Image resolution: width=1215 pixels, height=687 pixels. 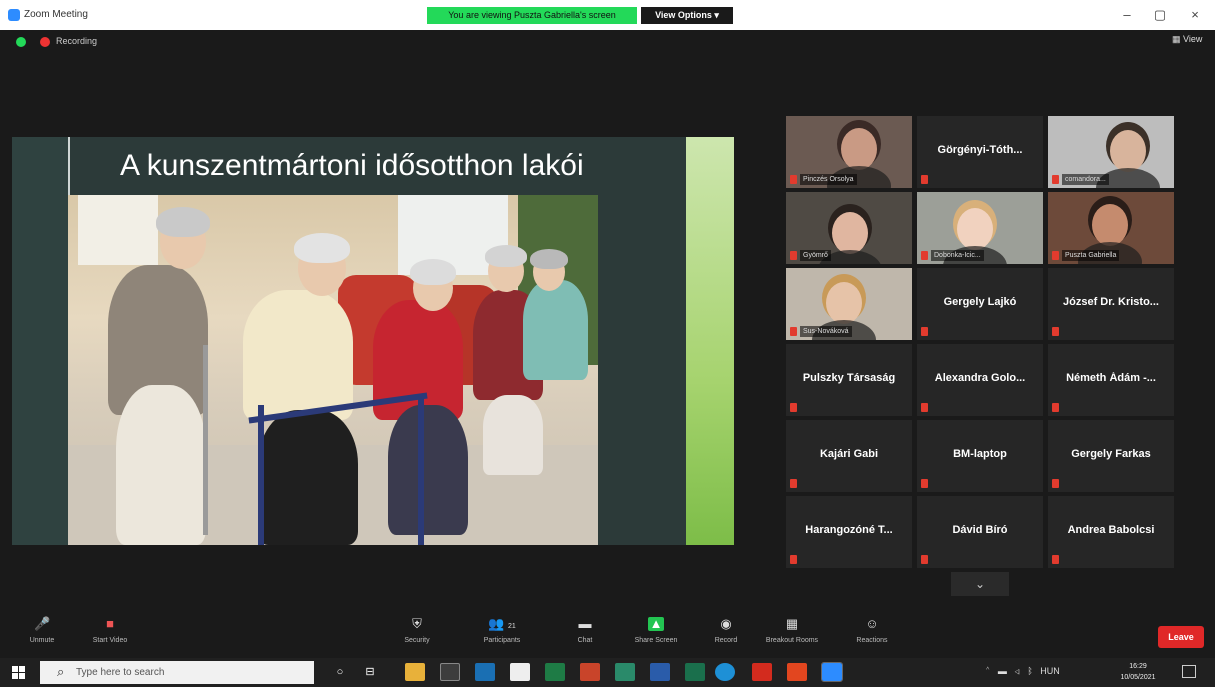 I want to click on windows-start-icon, so click(x=18, y=672).